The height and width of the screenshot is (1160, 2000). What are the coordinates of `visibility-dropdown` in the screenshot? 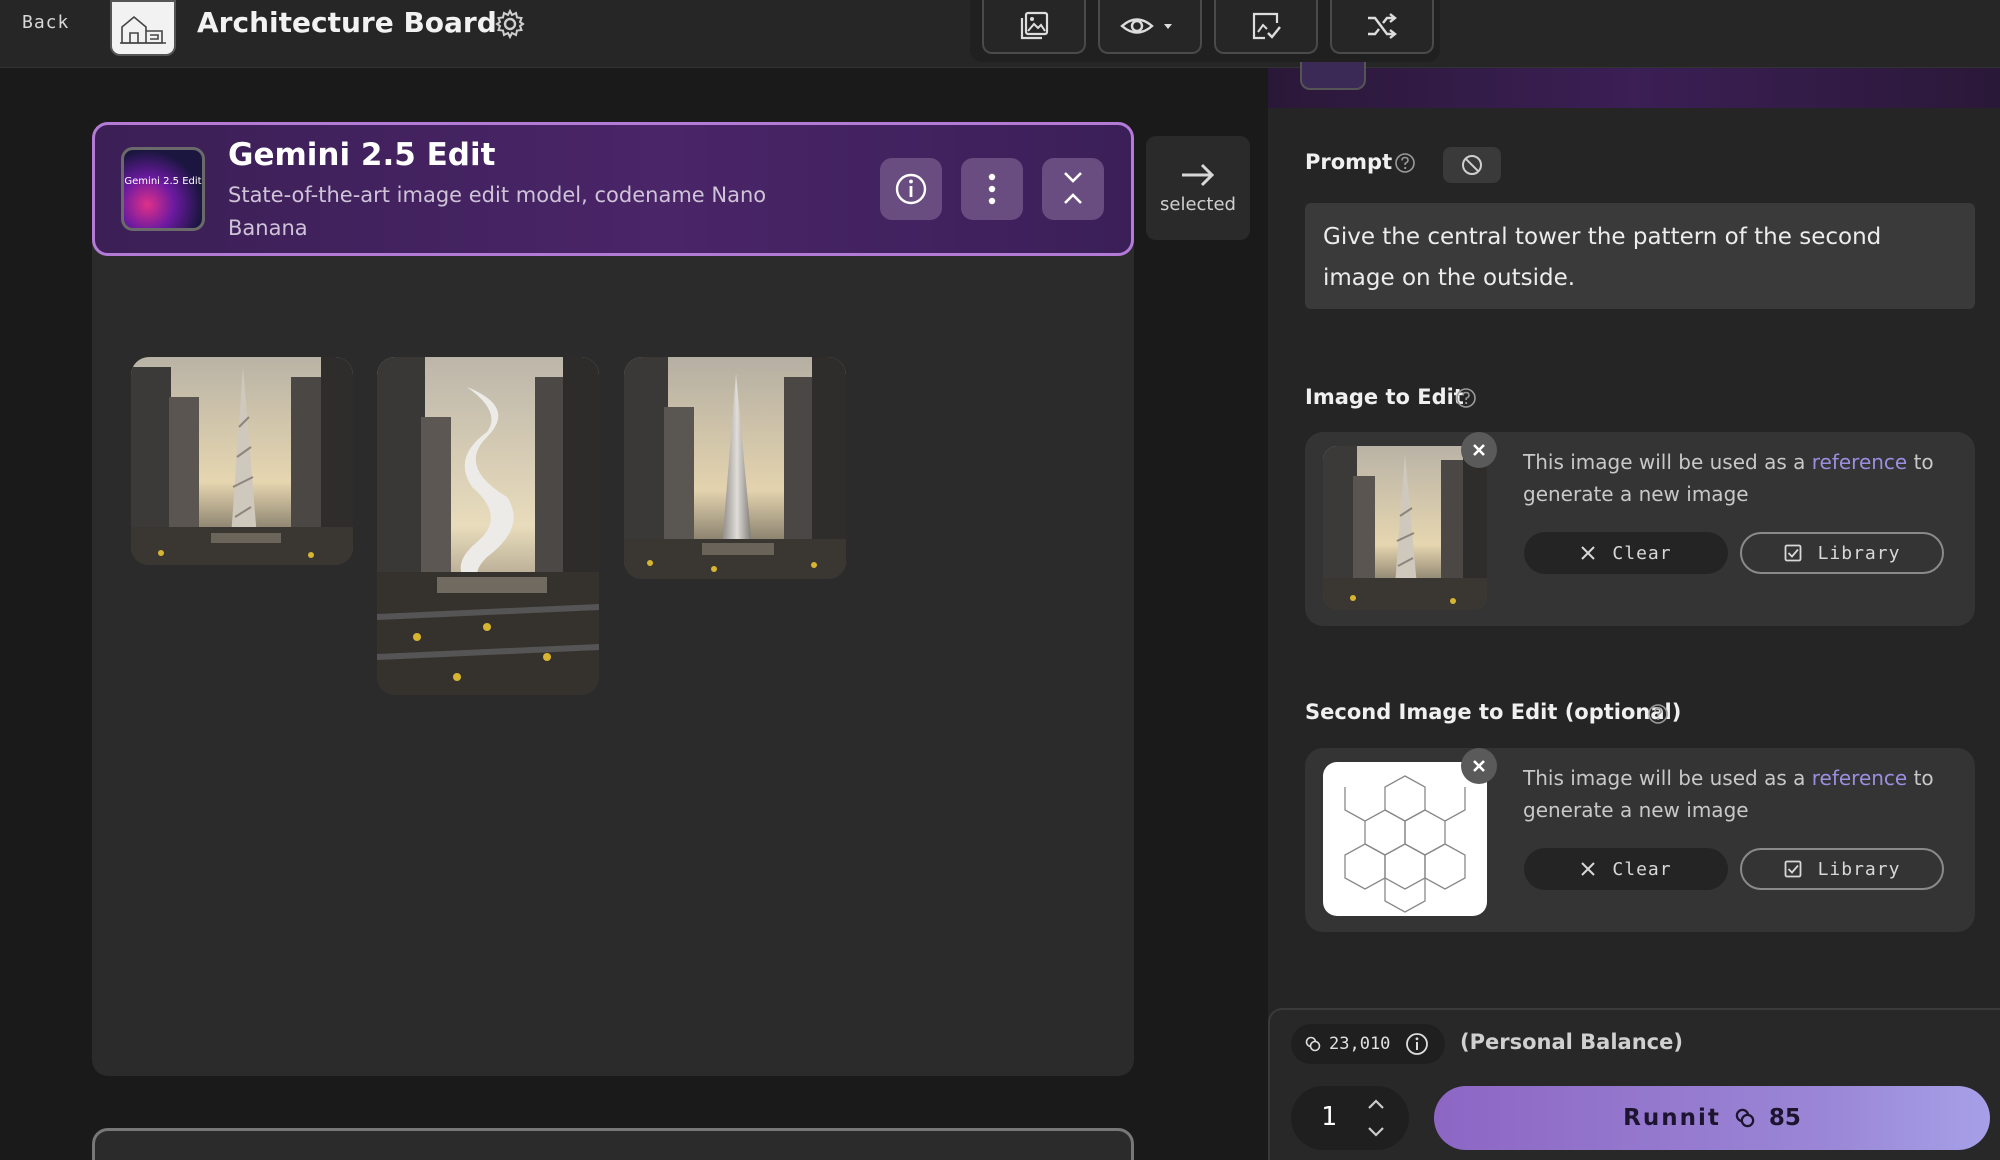 It's located at (1150, 27).